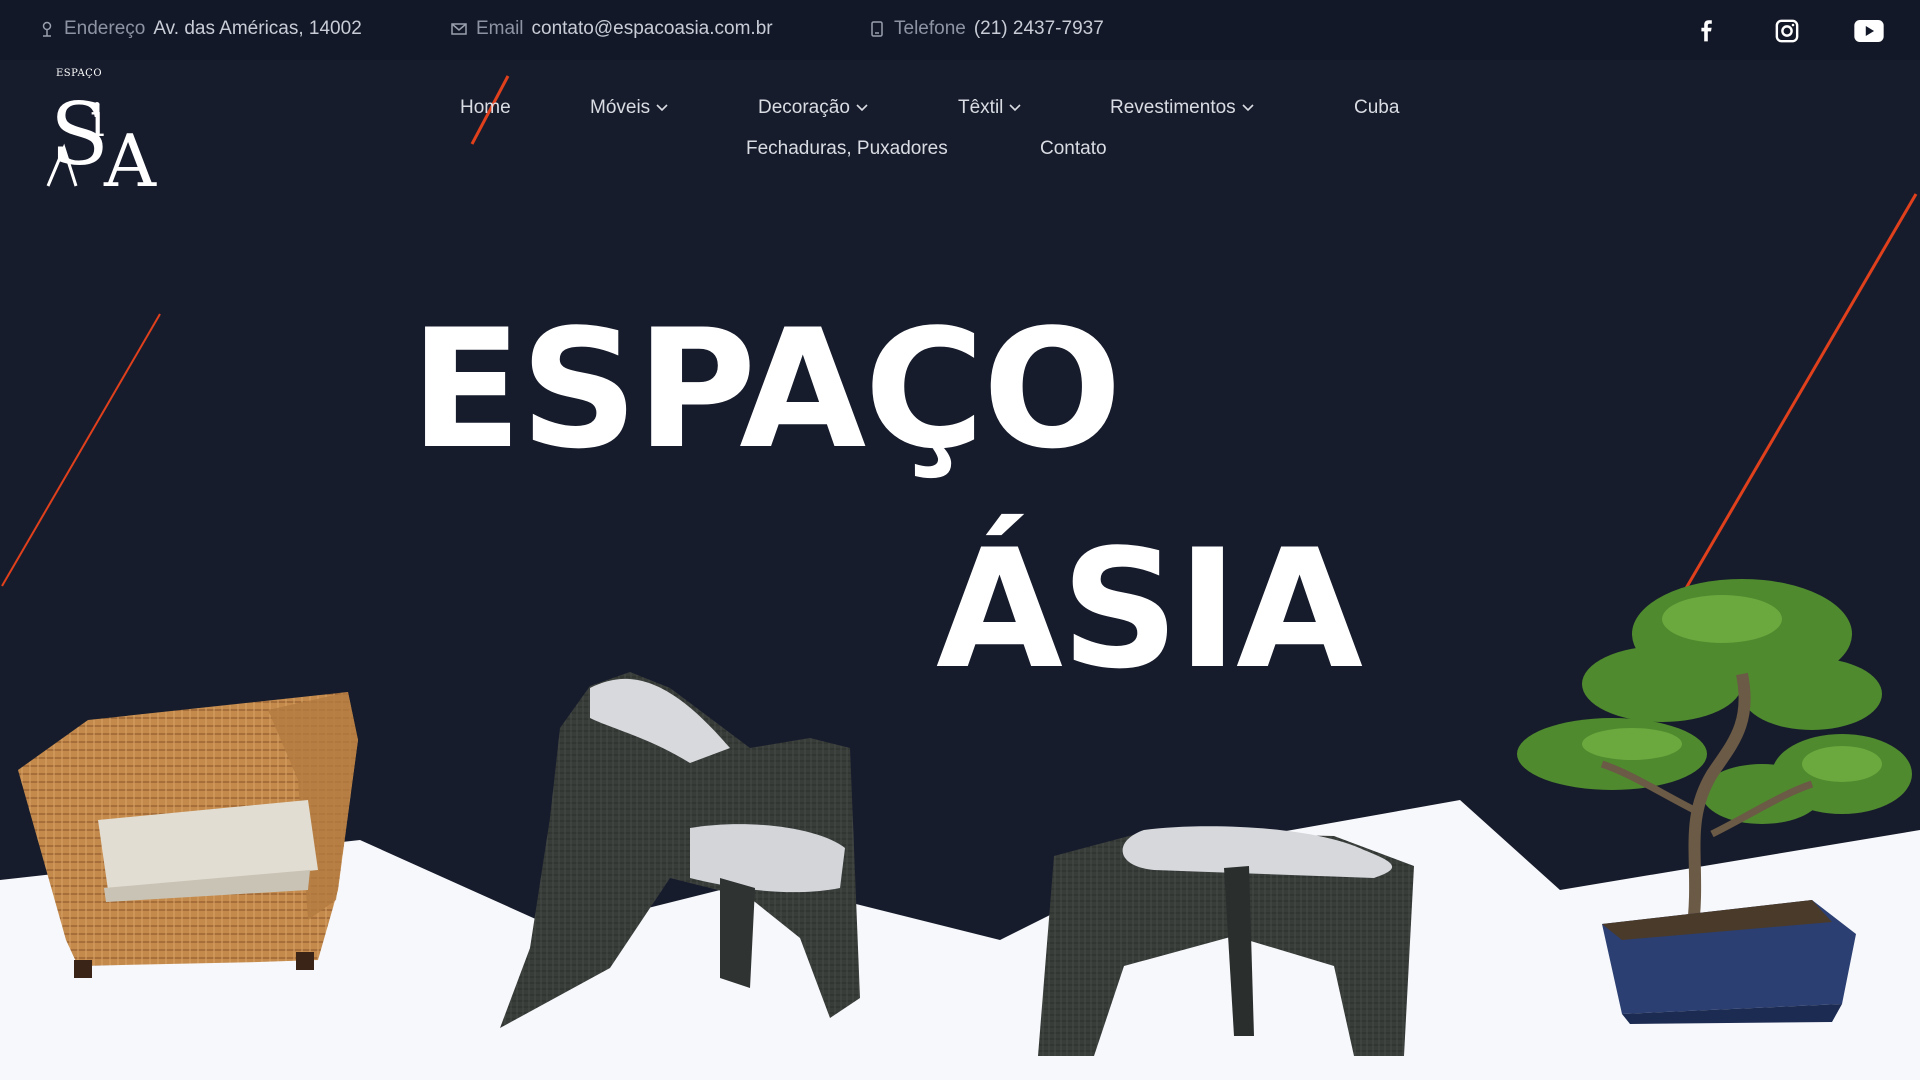 This screenshot has width=1920, height=1080. I want to click on nav-home: Home, so click(485, 108).